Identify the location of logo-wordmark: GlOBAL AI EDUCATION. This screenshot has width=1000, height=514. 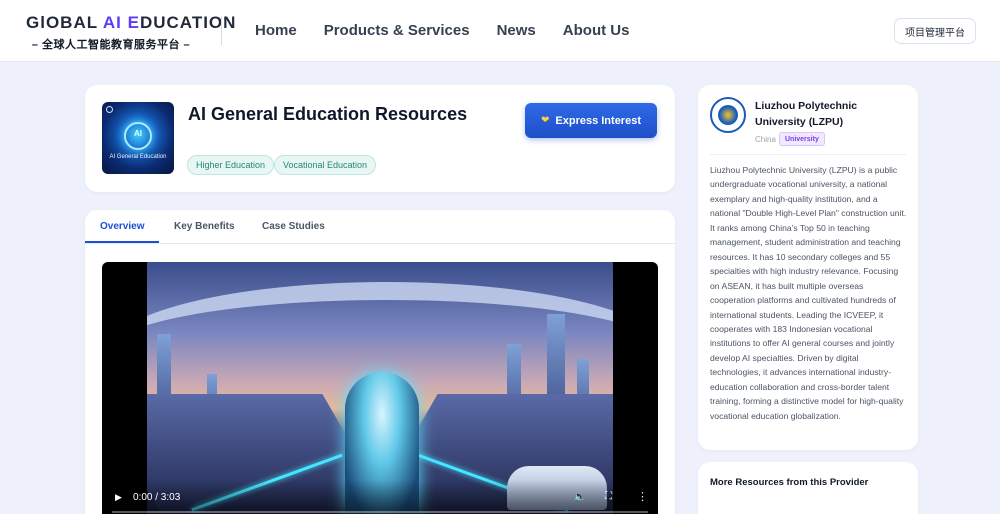
(131, 22).